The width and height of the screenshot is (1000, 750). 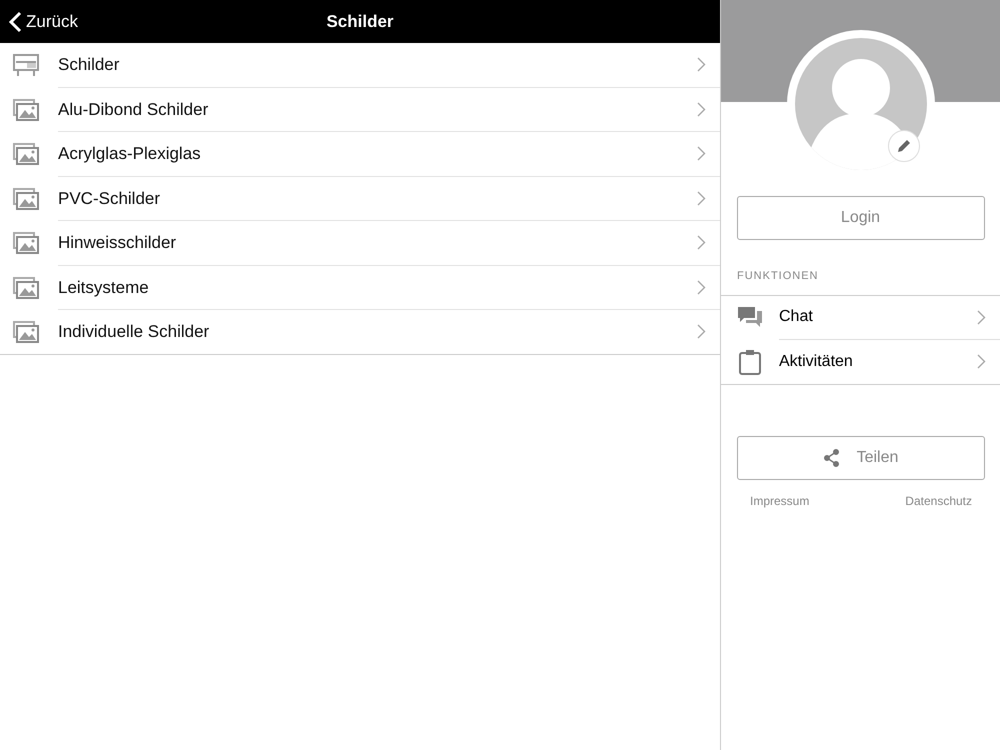 I want to click on footer-link: Datenschutz, so click(x=938, y=501).